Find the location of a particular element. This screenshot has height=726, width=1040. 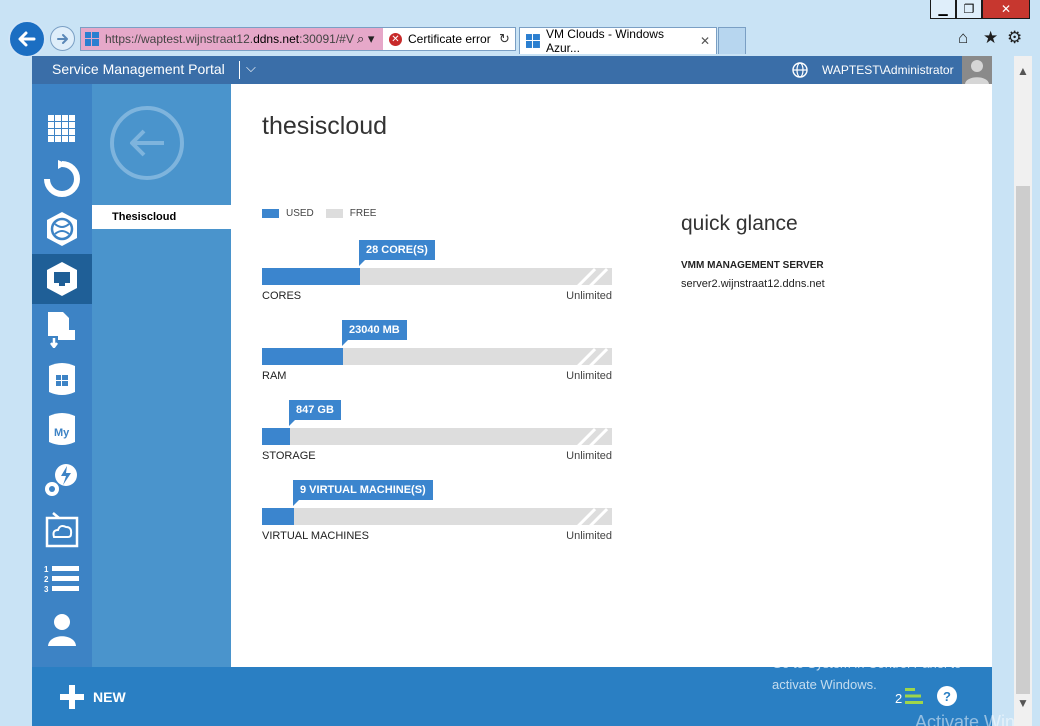

certificate-error-label: Certificate error is located at coordinates (449, 39).